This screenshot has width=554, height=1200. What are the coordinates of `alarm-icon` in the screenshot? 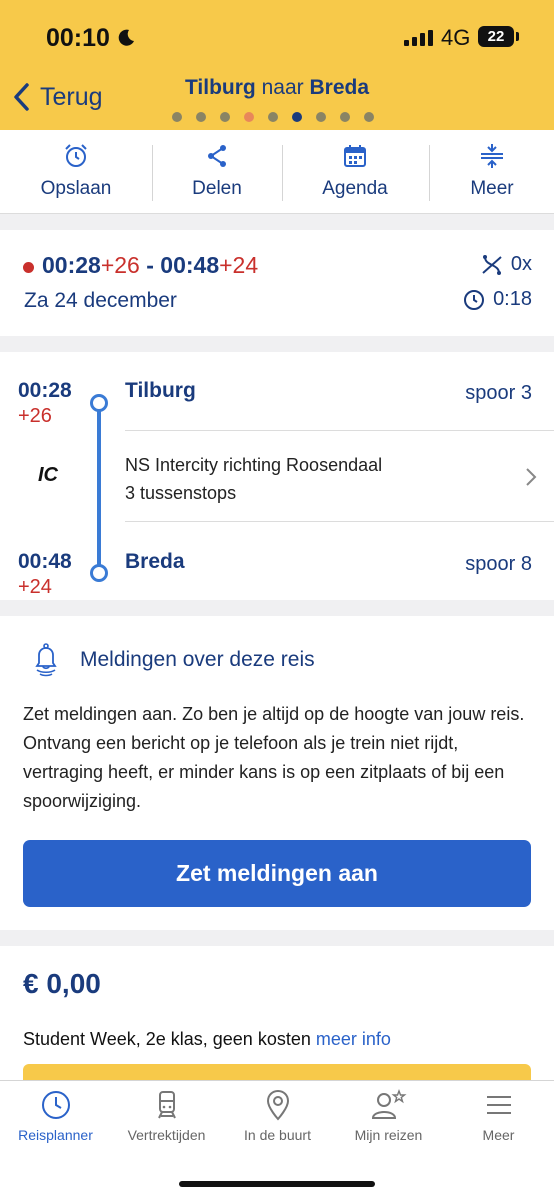 It's located at (76, 155).